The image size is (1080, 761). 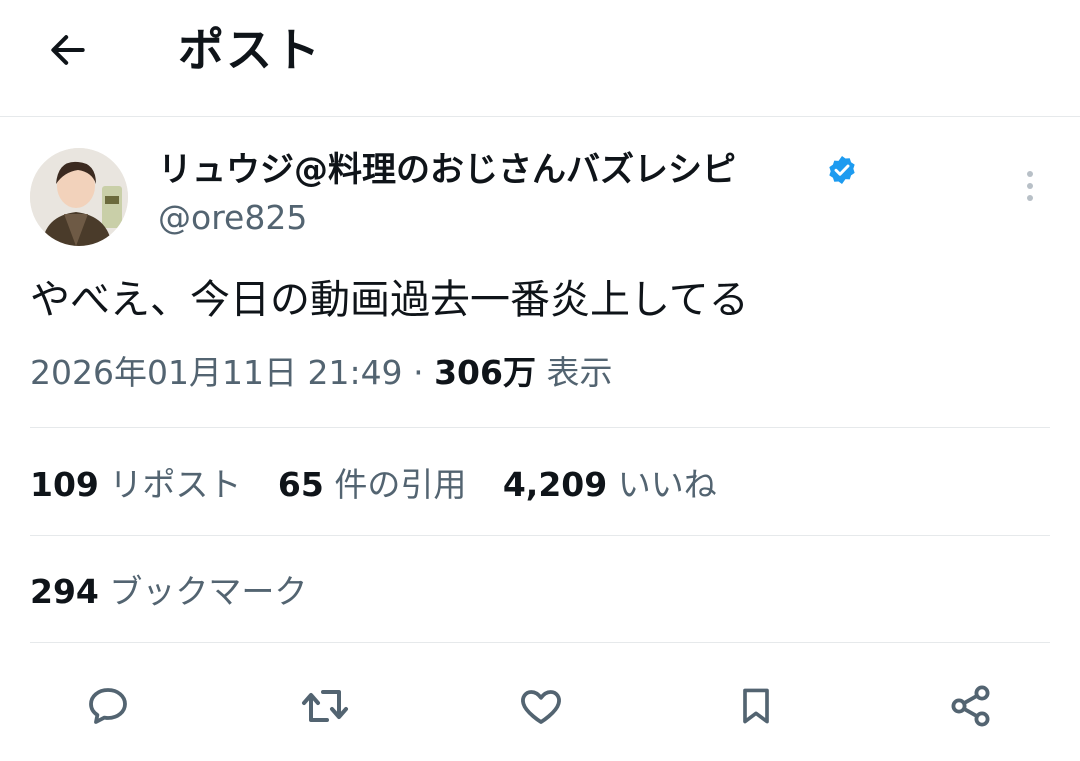 What do you see at coordinates (447, 170) in the screenshot?
I see `author-name: リュウジ@料理のおじさんバズレシピ` at bounding box center [447, 170].